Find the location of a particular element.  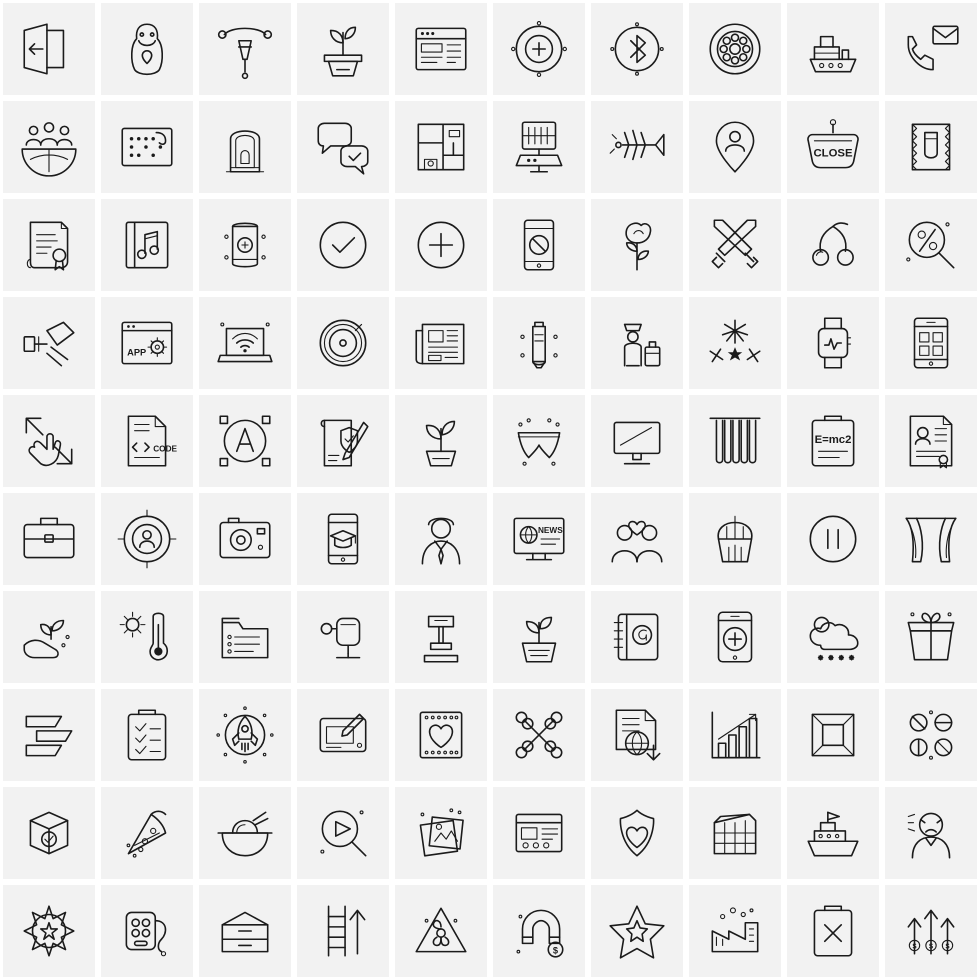

design-tablet-icon is located at coordinates (343, 735).